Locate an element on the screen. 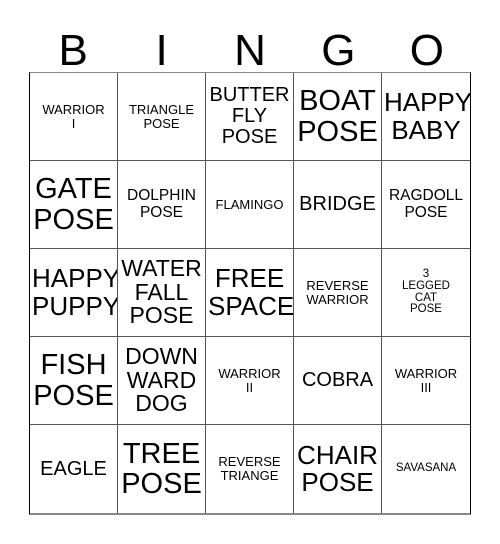  bingo-cell-label: RAGDOLL POSE is located at coordinates (426, 204).